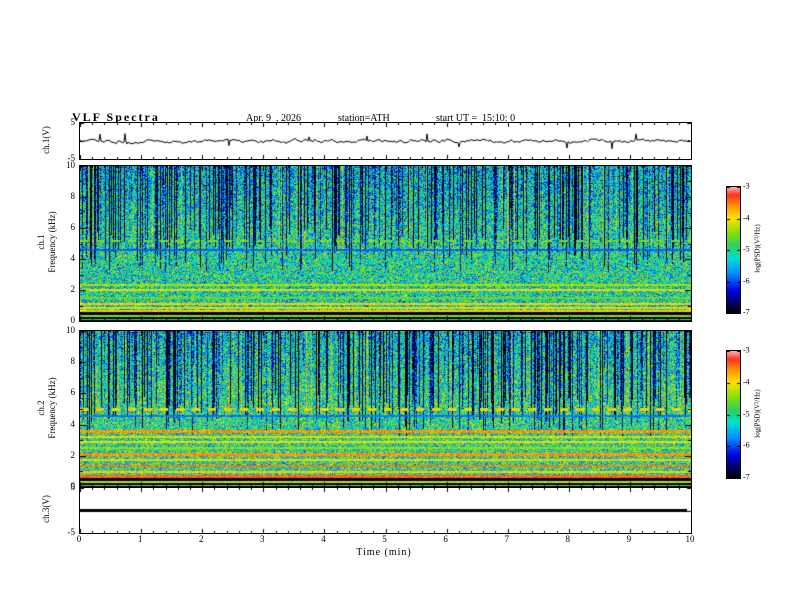 This screenshot has height=612, width=792. What do you see at coordinates (79, 539) in the screenshot?
I see `xaxis-tick-label: 0` at bounding box center [79, 539].